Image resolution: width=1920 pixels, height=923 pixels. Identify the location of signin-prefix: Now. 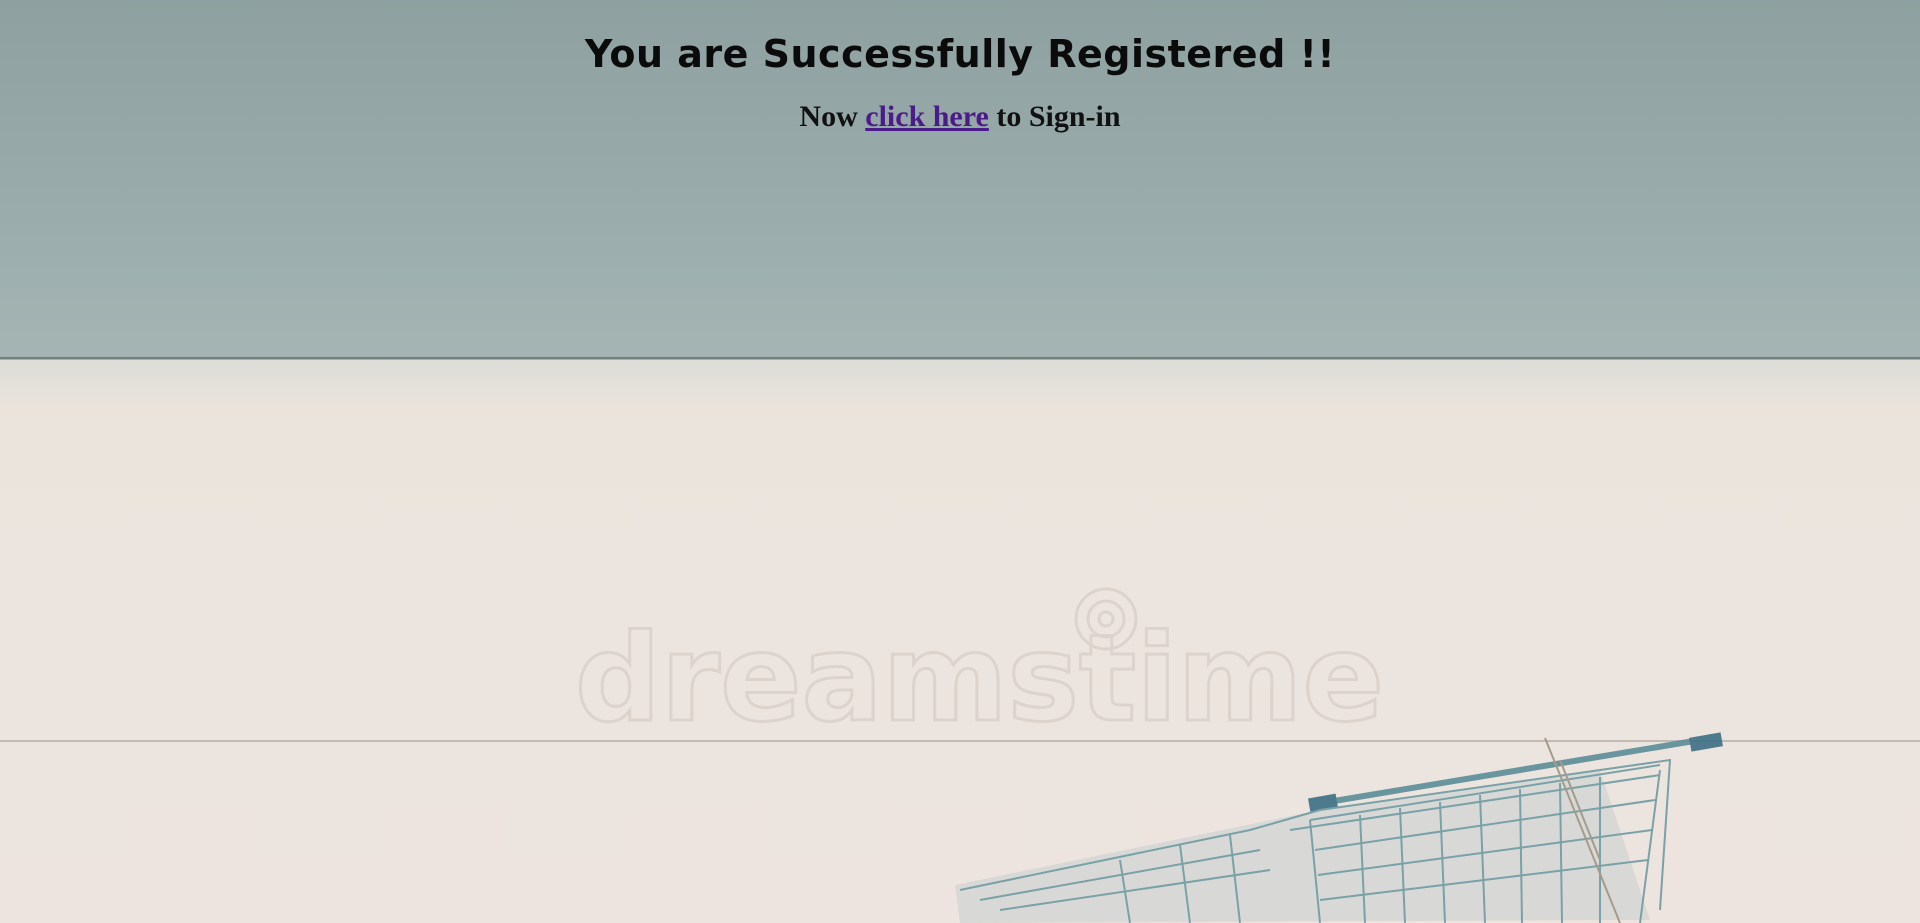
(832, 116).